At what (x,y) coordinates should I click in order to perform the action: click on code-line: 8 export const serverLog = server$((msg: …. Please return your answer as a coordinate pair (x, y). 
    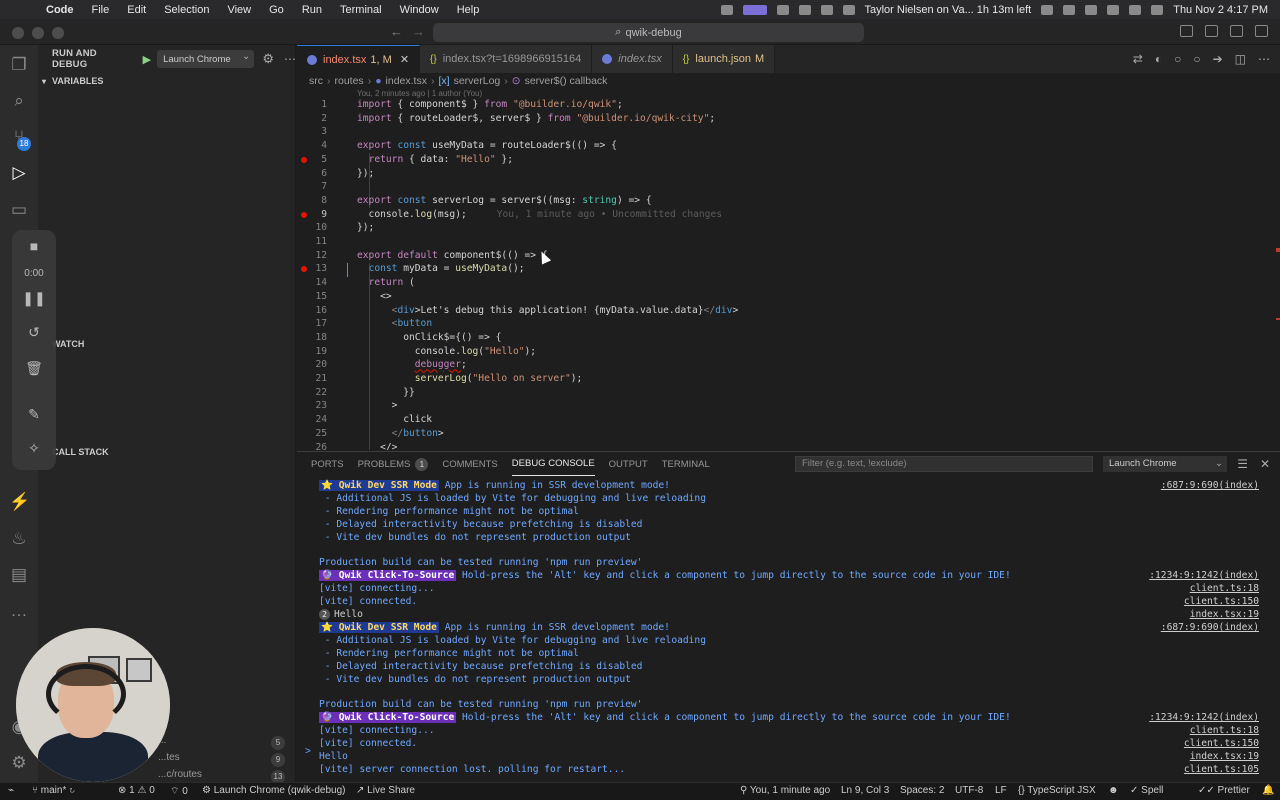
    Looking at the image, I should click on (788, 201).